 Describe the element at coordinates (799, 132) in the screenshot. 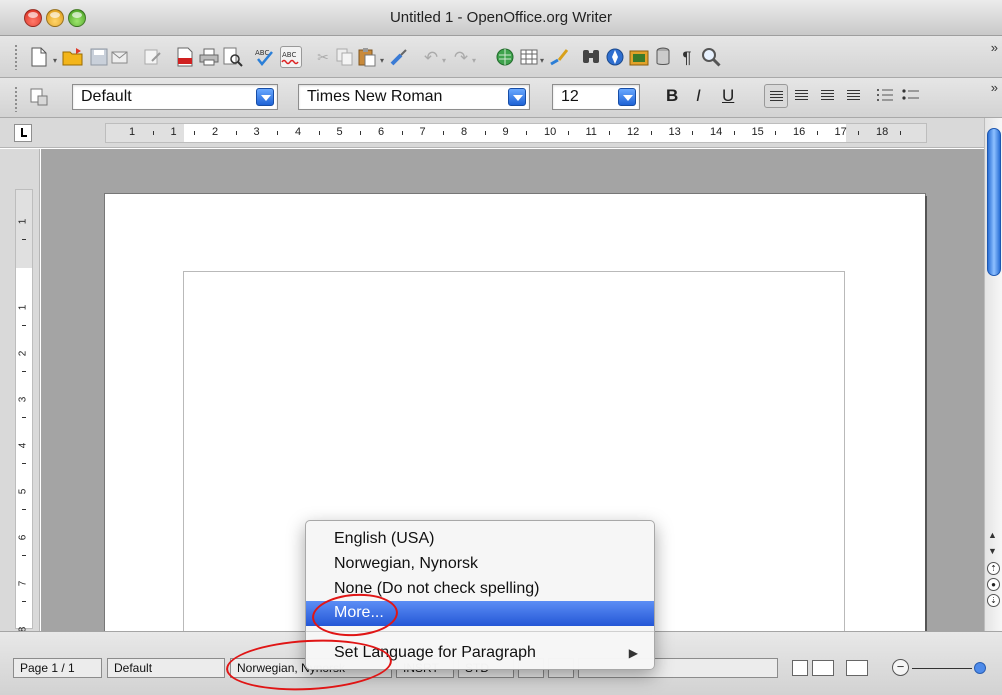

I see `ruler-number: 16` at that location.